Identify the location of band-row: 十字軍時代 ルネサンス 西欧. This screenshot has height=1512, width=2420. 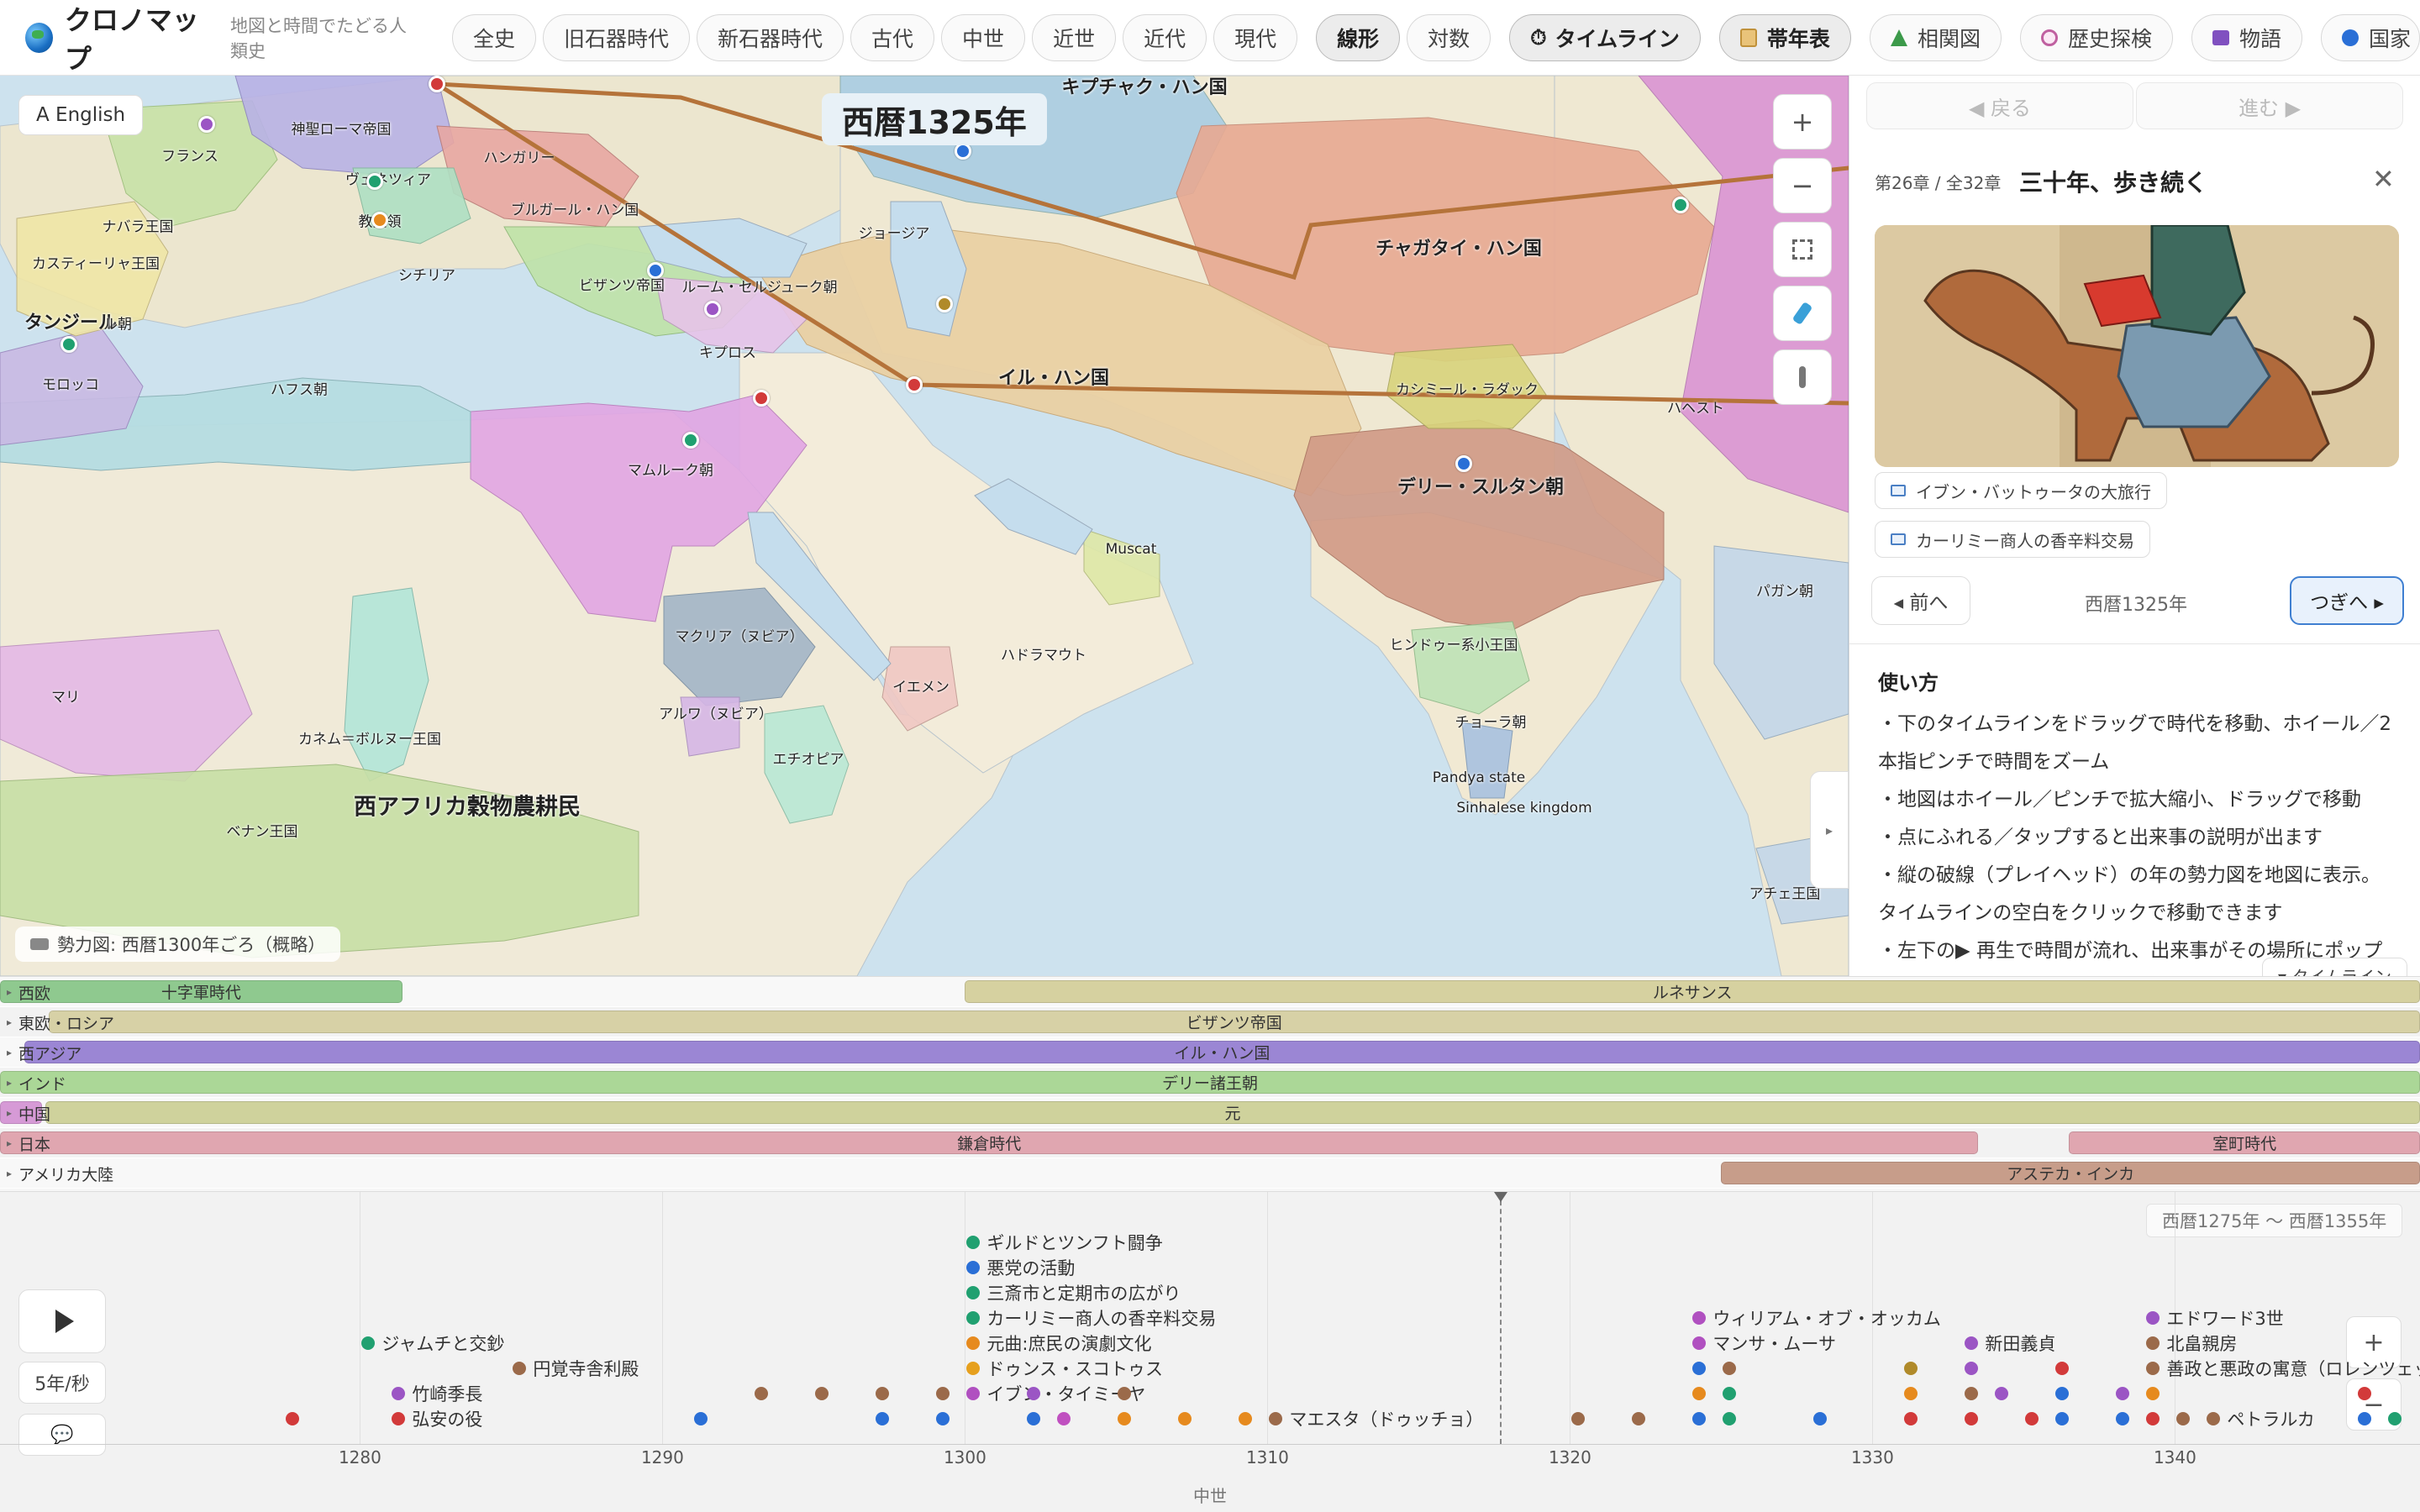
(1210, 992).